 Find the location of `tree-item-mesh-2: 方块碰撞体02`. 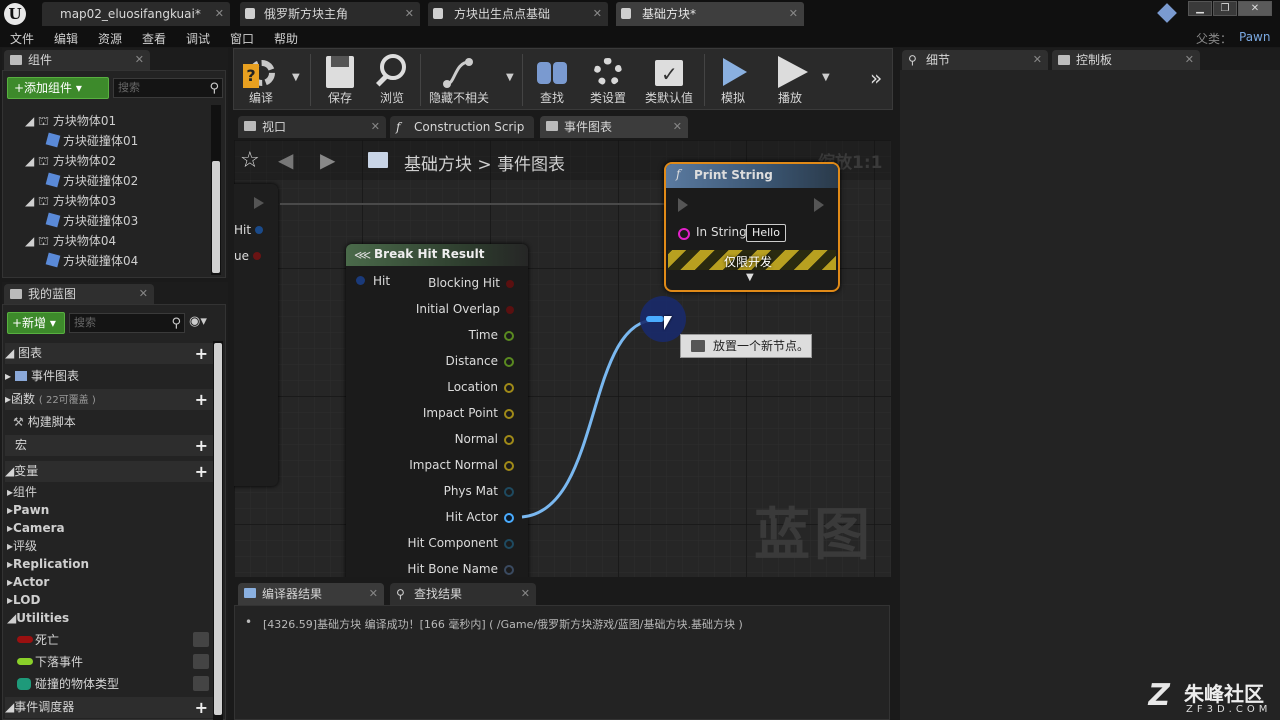

tree-item-mesh-2: 方块碰撞体02 is located at coordinates (91, 181).